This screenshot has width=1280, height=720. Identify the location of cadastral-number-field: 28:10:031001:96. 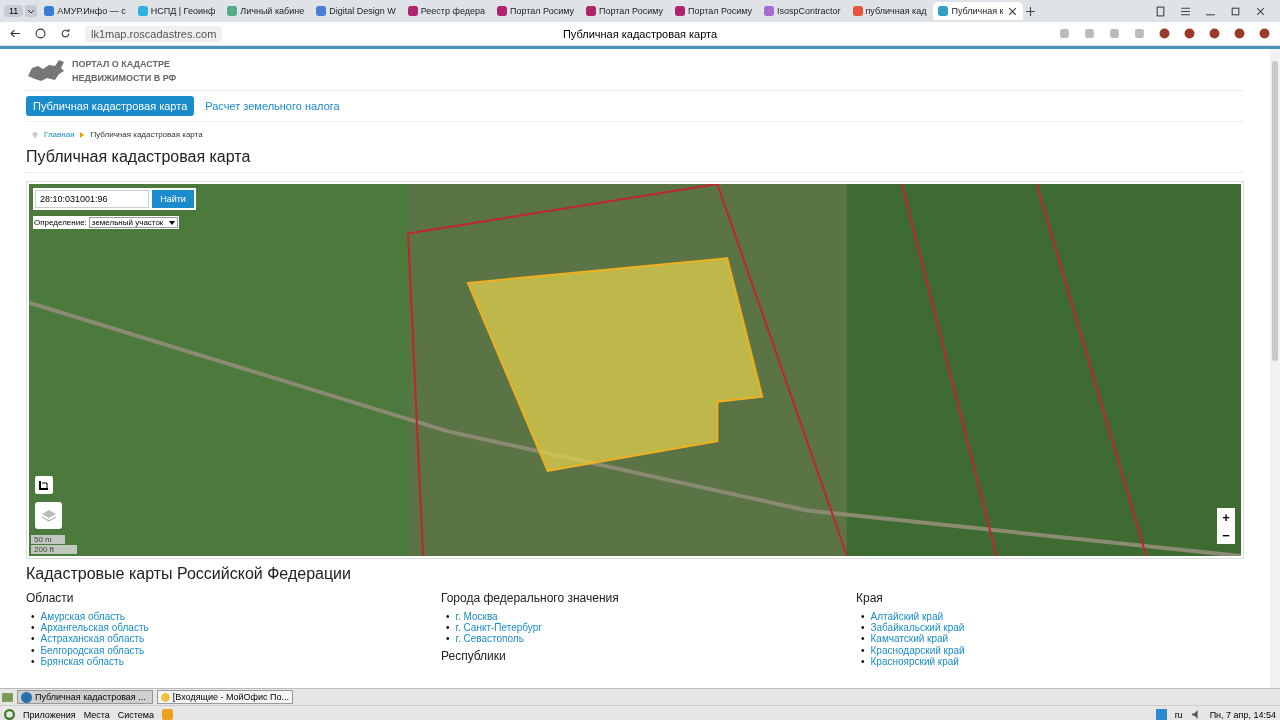
(92, 199).